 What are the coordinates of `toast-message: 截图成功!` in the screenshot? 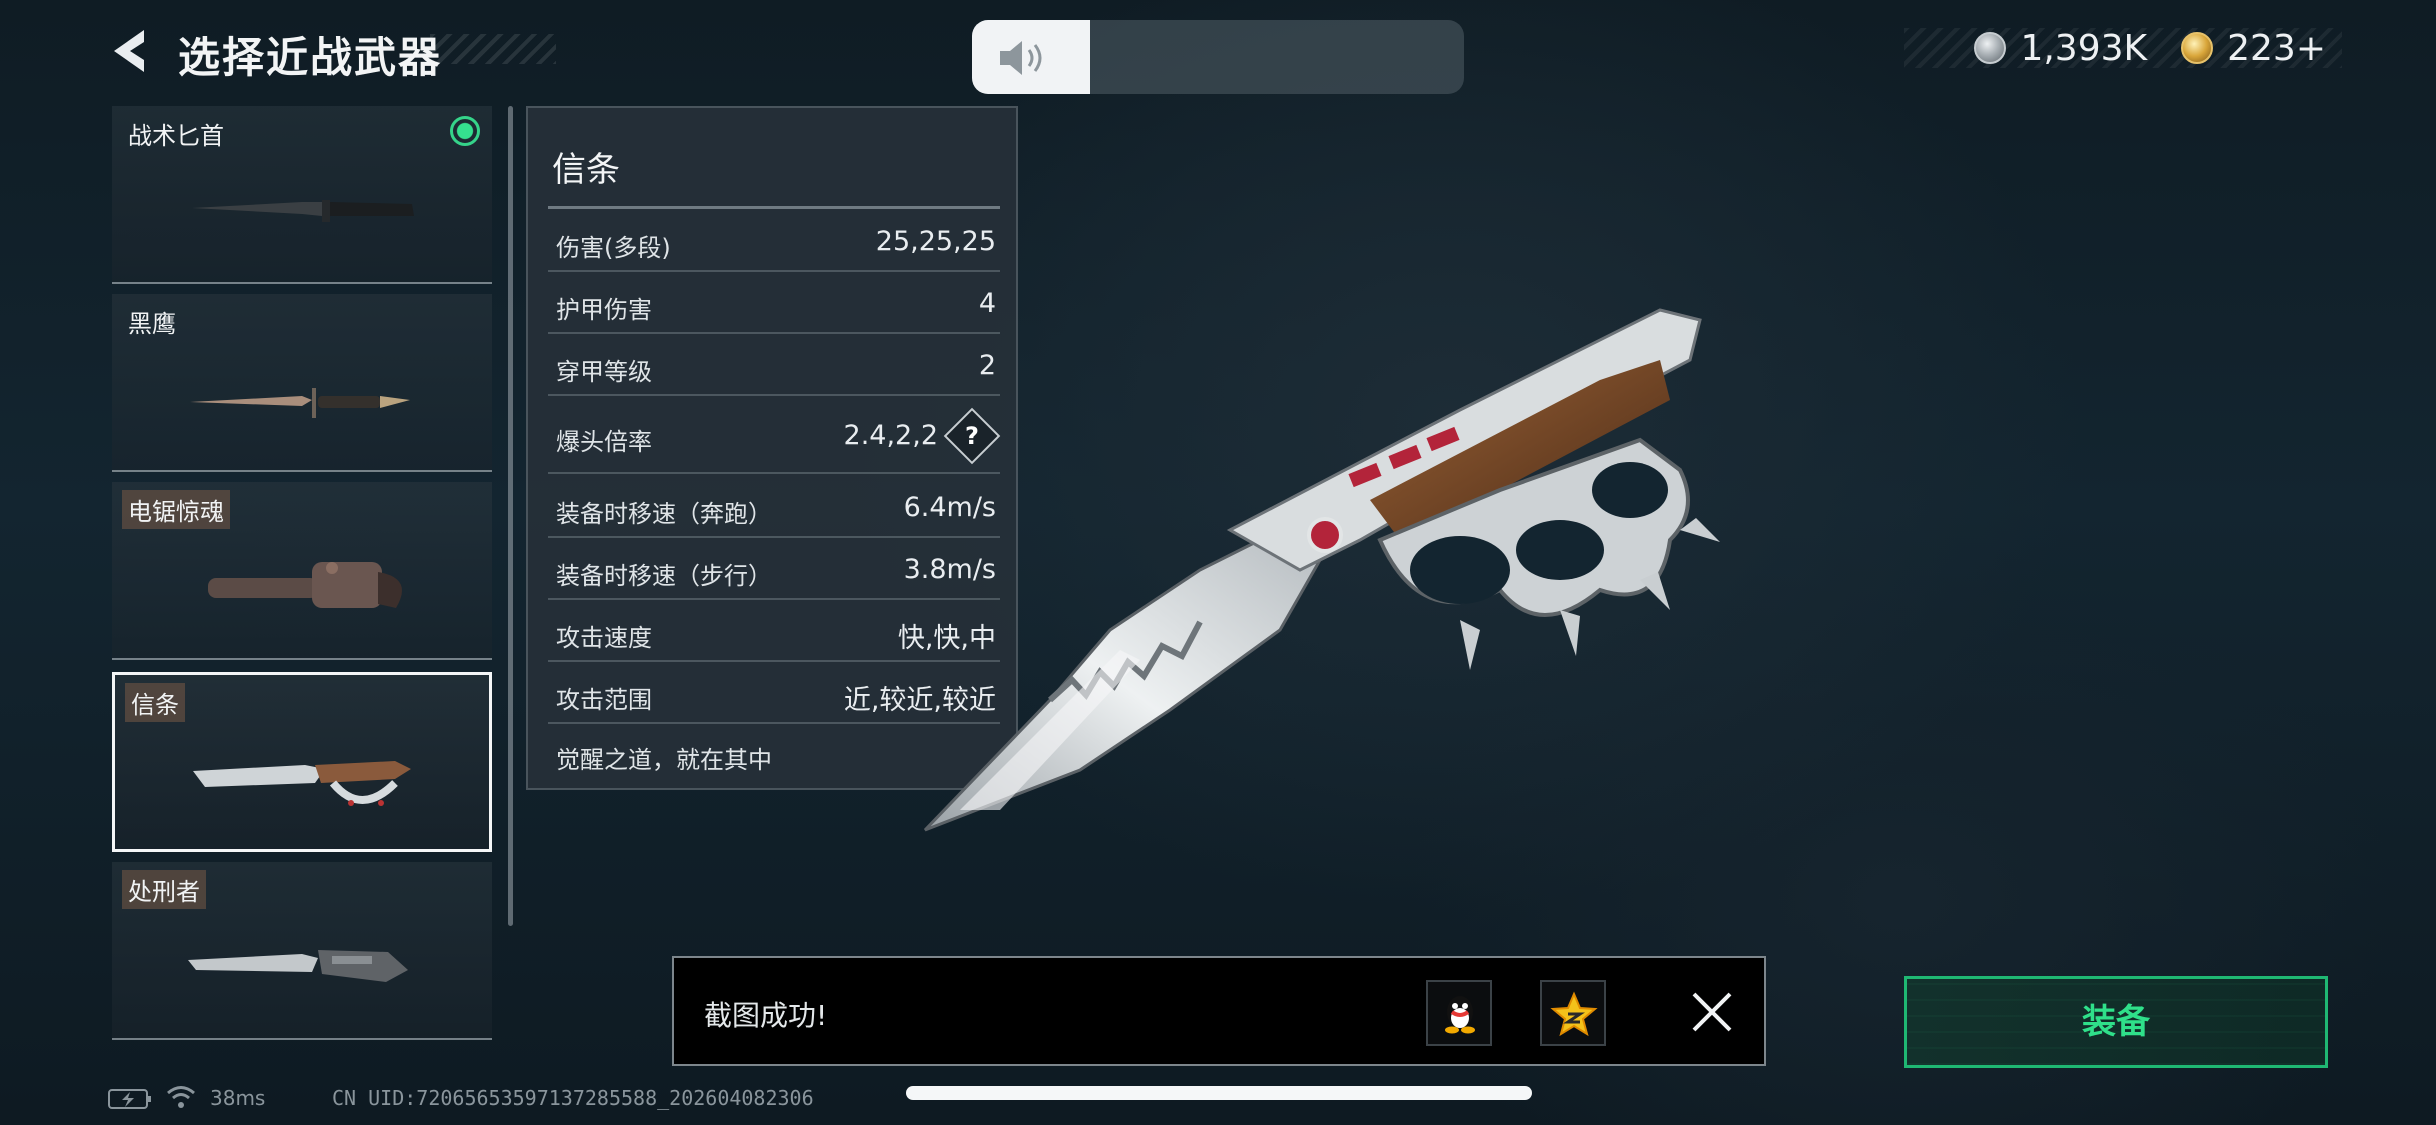 It's located at (766, 1015).